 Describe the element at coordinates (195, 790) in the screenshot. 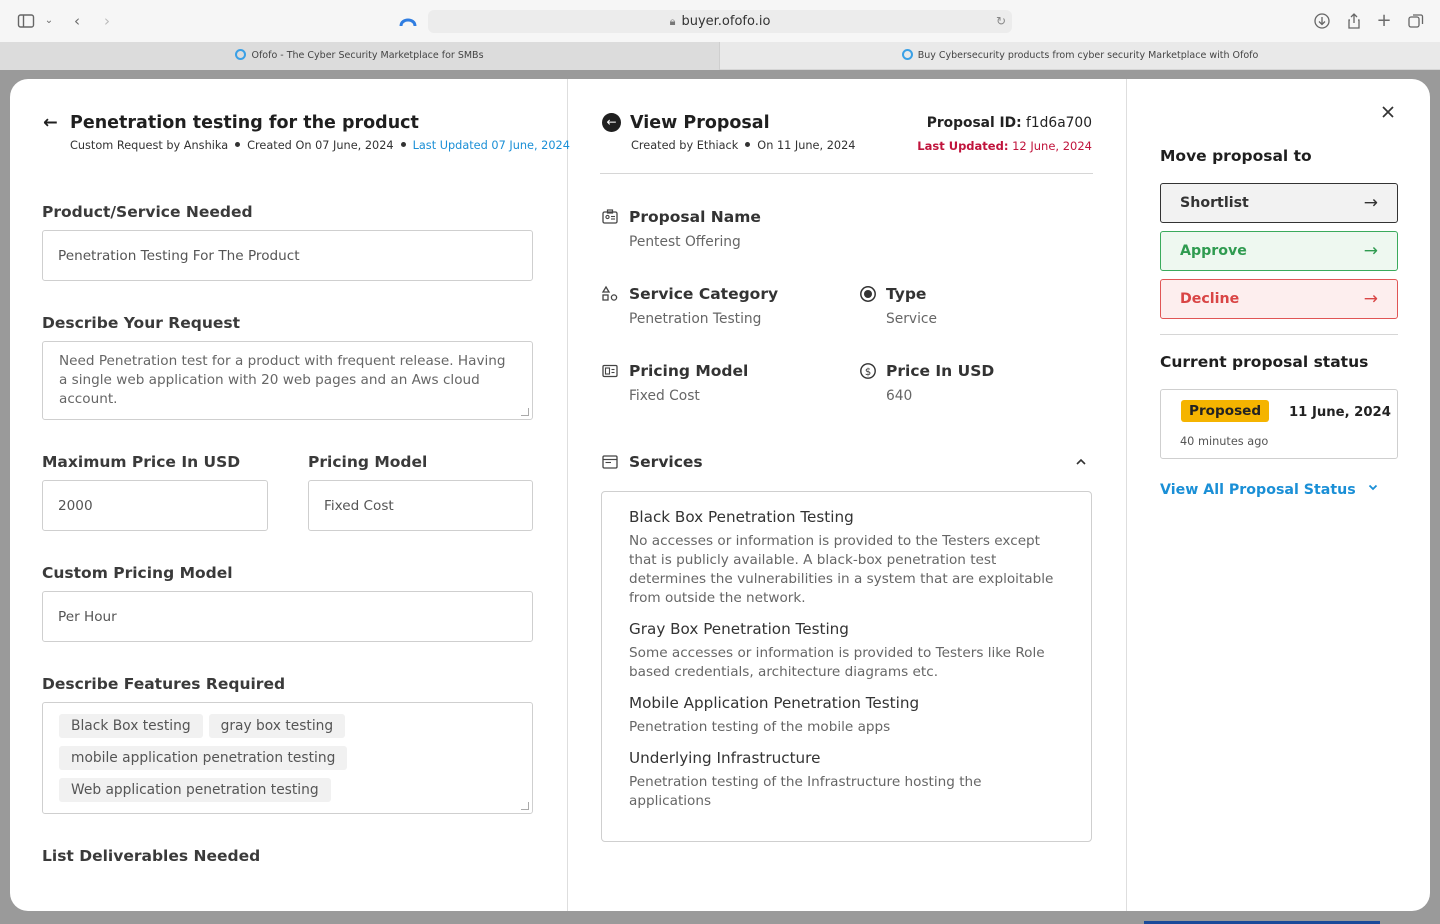

I see `feature-chip: Web application penetration testing` at that location.